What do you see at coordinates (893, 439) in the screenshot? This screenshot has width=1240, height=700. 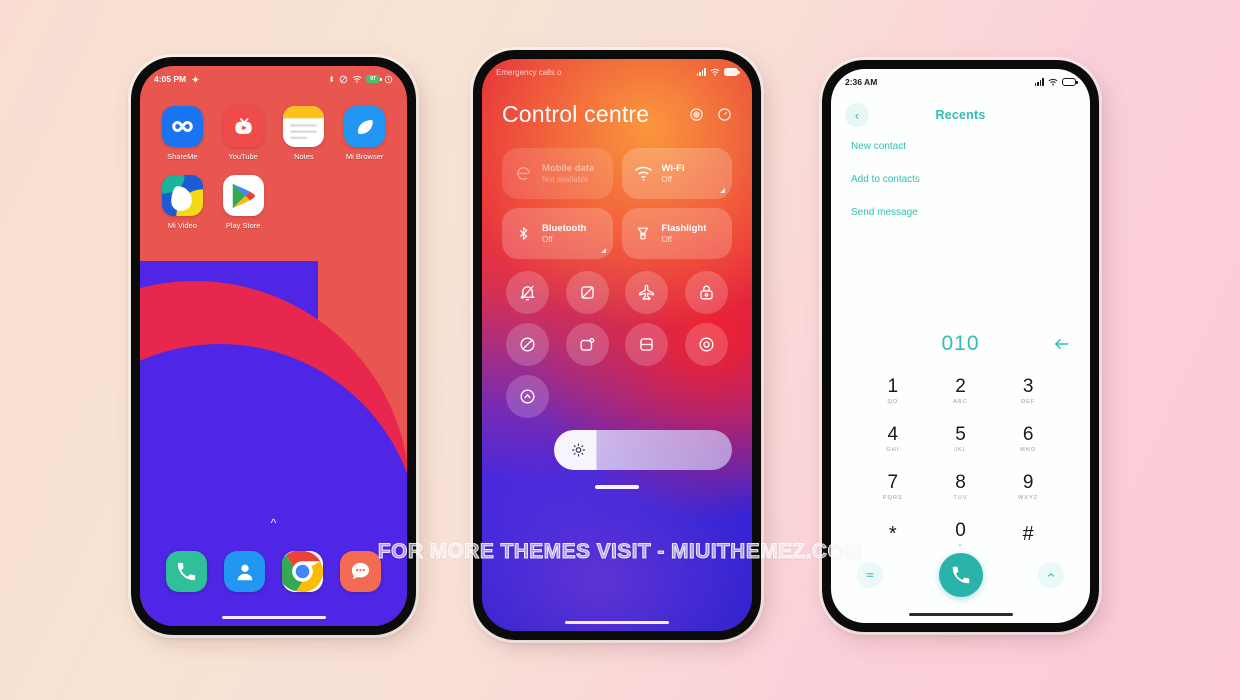 I see `key-4: 4 GHI` at bounding box center [893, 439].